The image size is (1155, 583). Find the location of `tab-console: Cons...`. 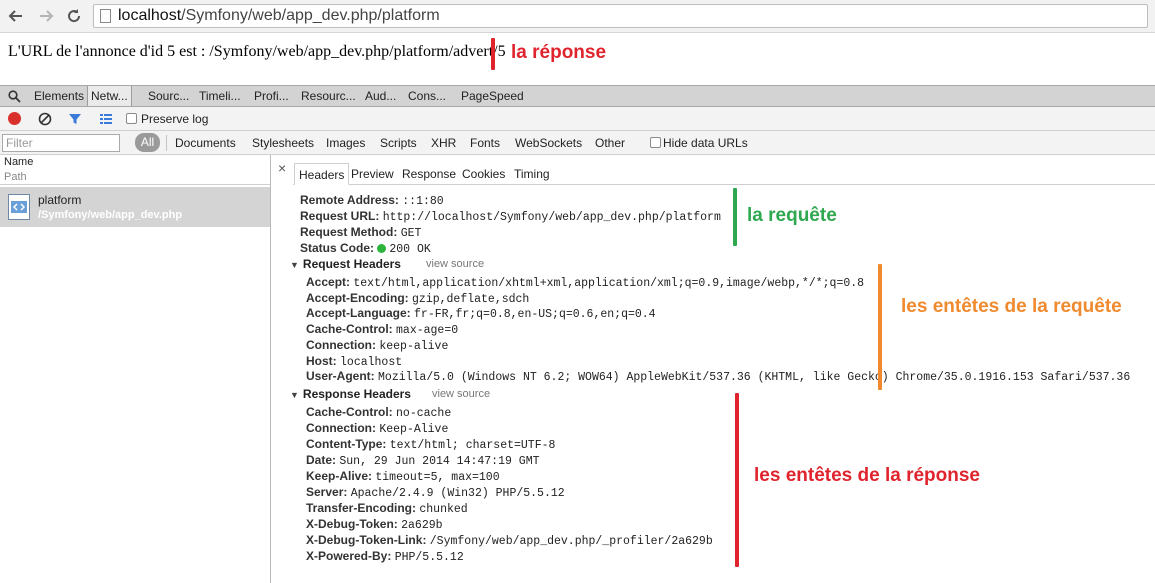

tab-console: Cons... is located at coordinates (427, 96).